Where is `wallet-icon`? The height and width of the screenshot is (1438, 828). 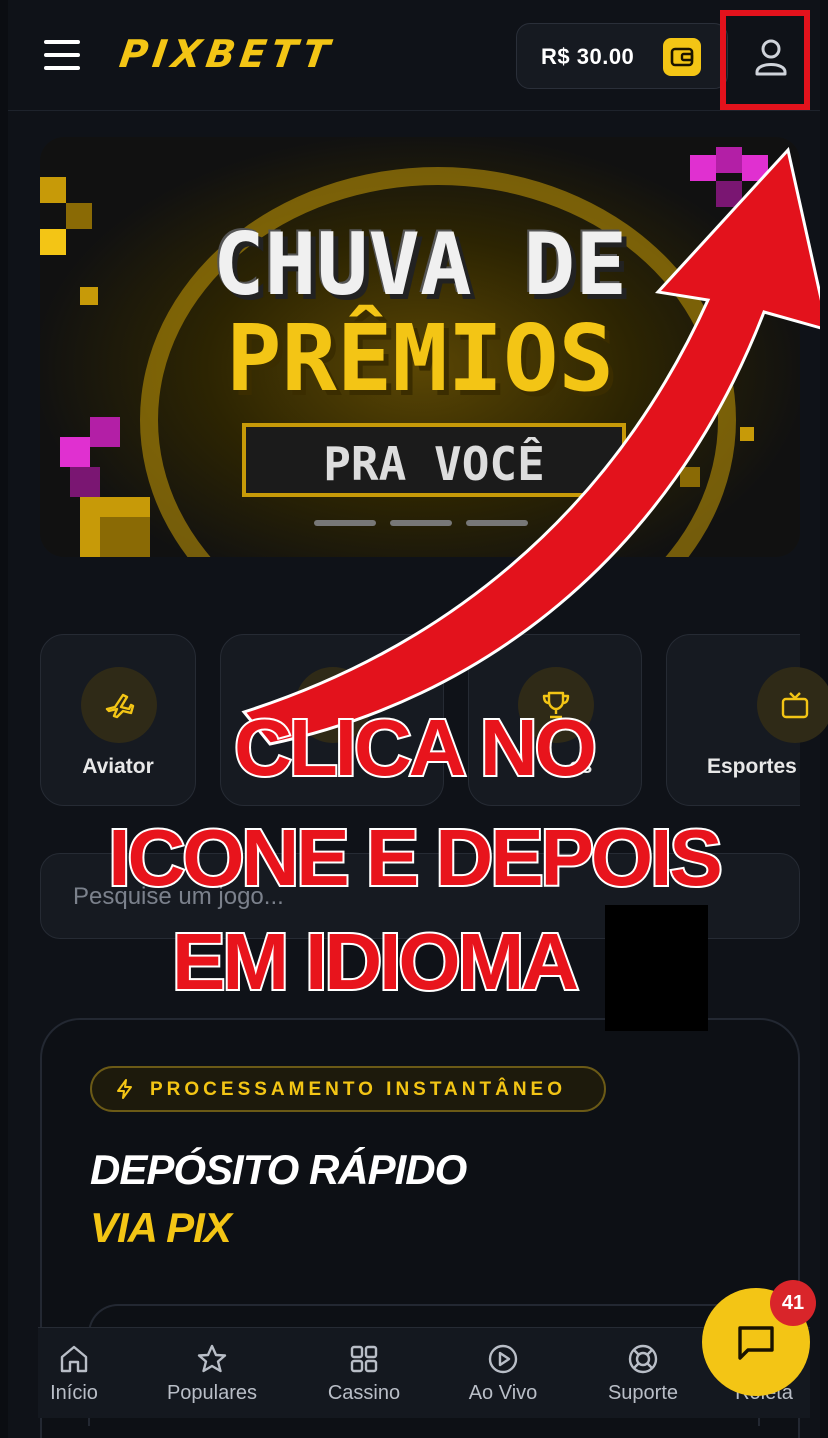
wallet-icon is located at coordinates (682, 57).